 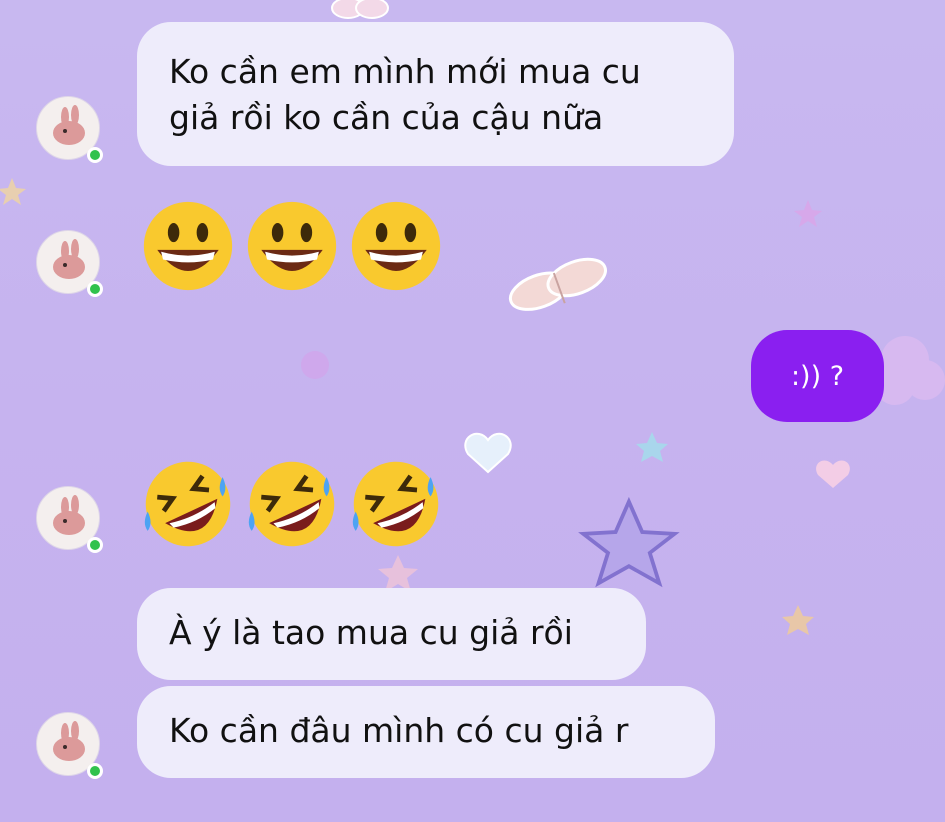 I want to click on outgoing-message-bubble: :)) ?, so click(x=817, y=376).